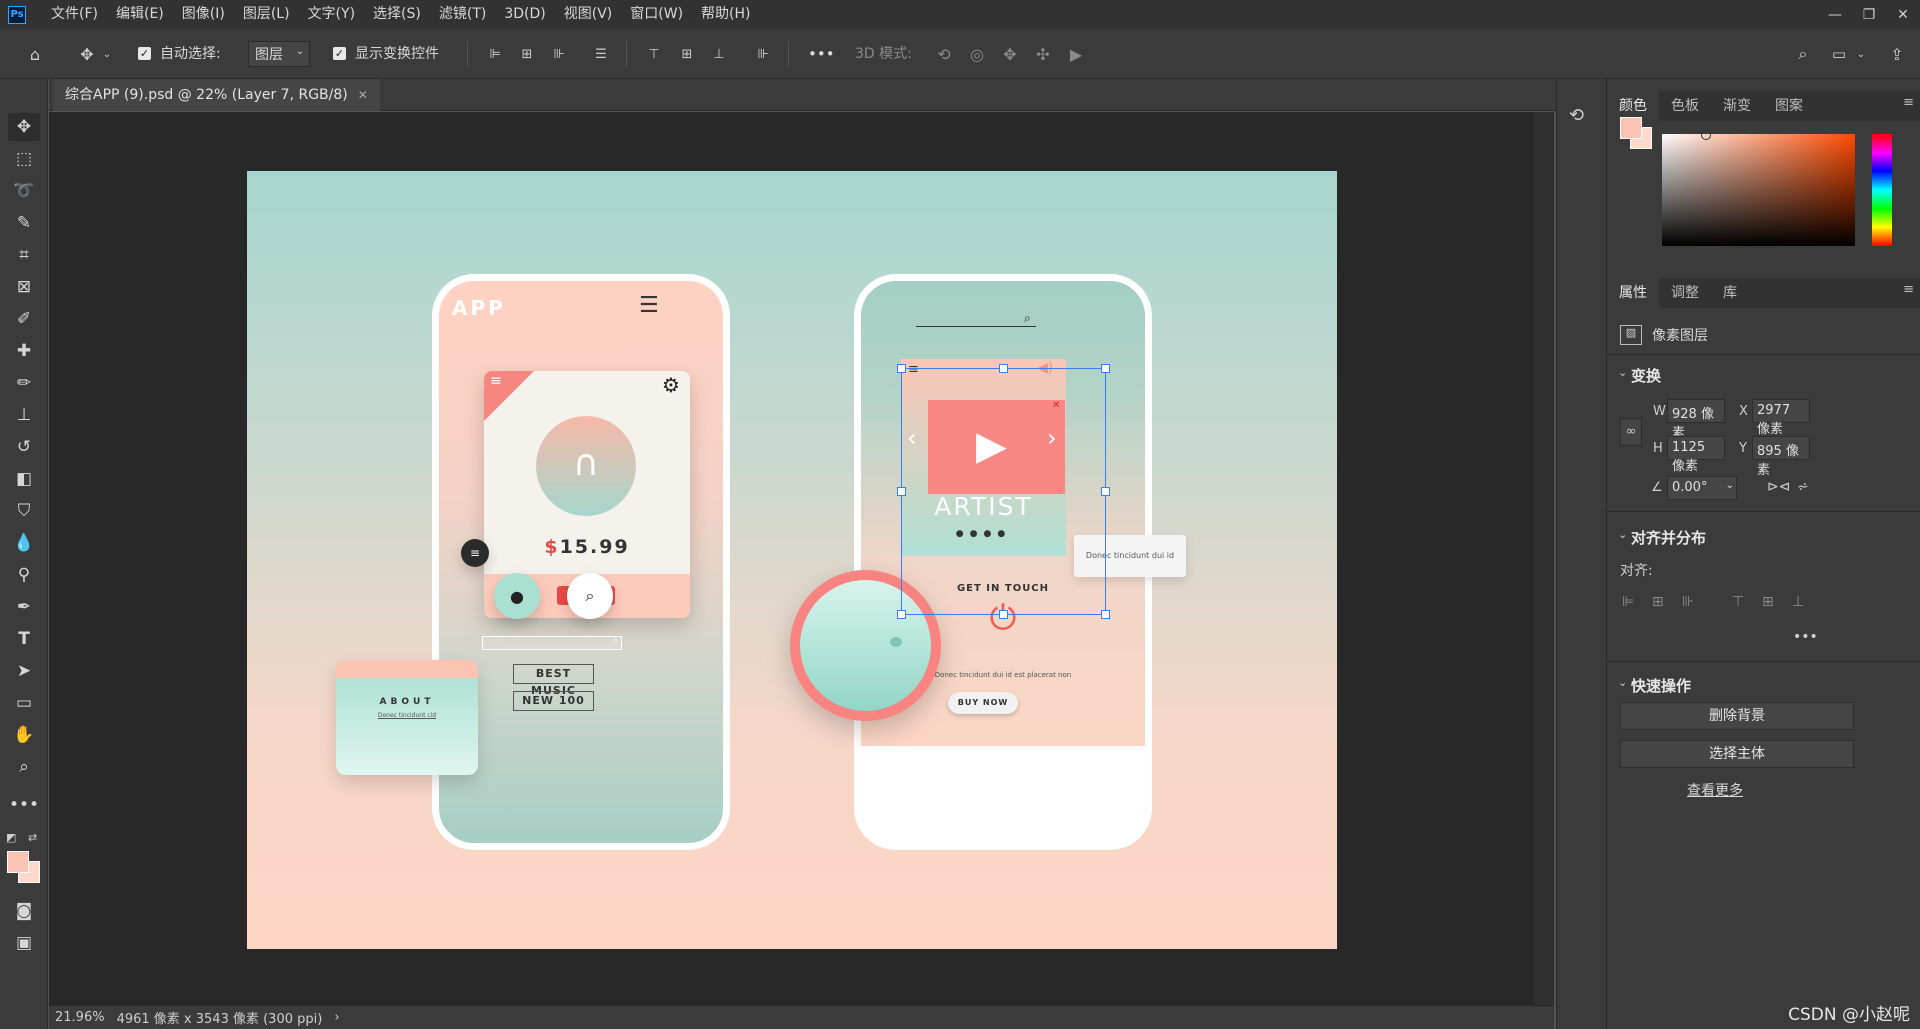 The width and height of the screenshot is (1920, 1029). I want to click on screen-mode-icon: ▣, so click(24, 943).